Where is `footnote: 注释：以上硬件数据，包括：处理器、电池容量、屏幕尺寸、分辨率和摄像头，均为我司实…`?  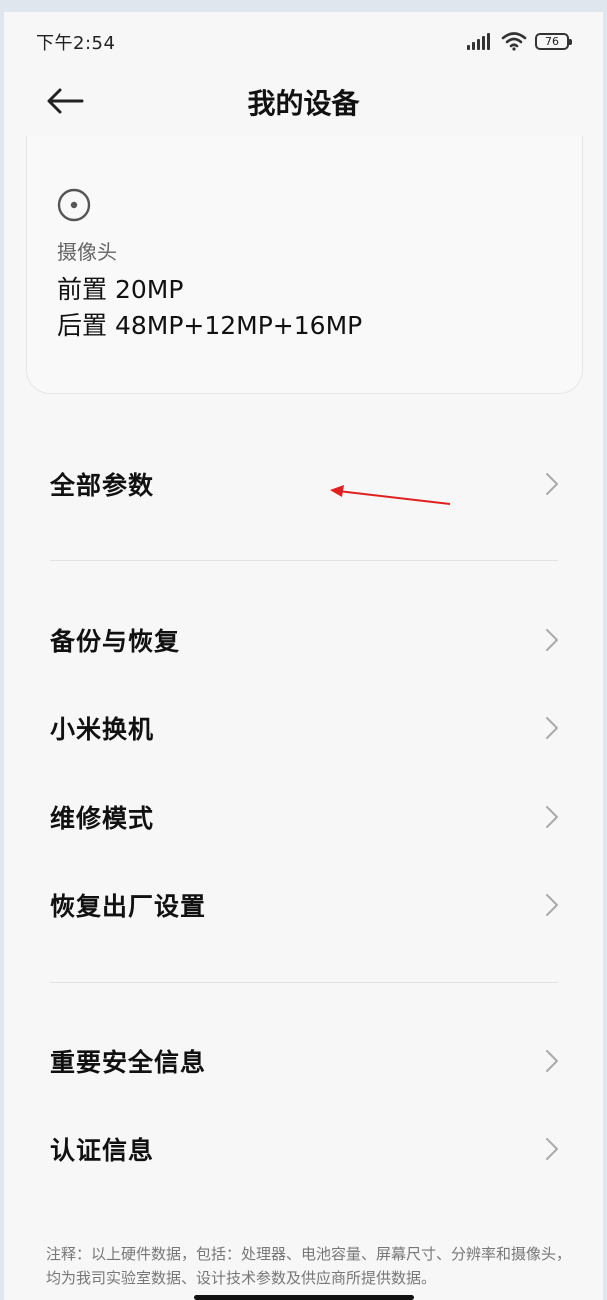 footnote: 注释：以上硬件数据，包括：处理器、电池容量、屏幕尺寸、分辨率和摄像头，均为我司实… is located at coordinates (309, 1266).